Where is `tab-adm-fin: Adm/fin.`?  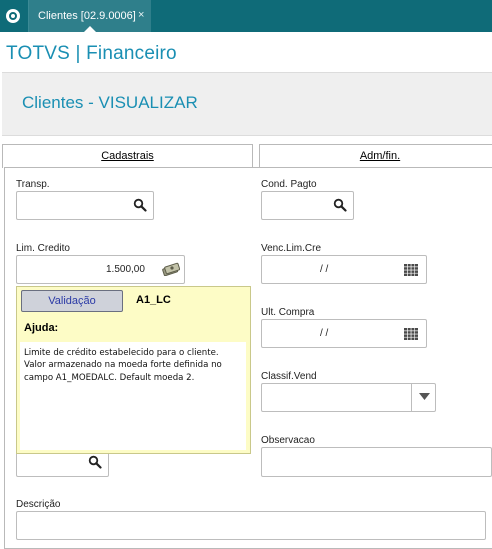 tab-adm-fin: Adm/fin. is located at coordinates (375, 156).